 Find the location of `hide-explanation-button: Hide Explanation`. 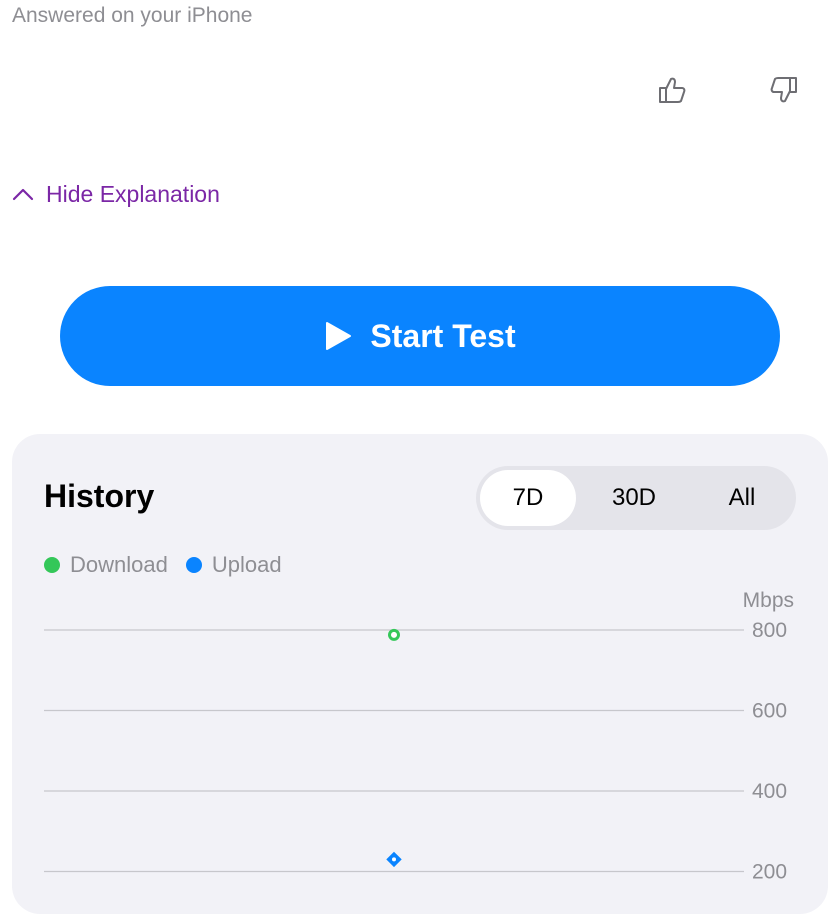

hide-explanation-button: Hide Explanation is located at coordinates (116, 194).